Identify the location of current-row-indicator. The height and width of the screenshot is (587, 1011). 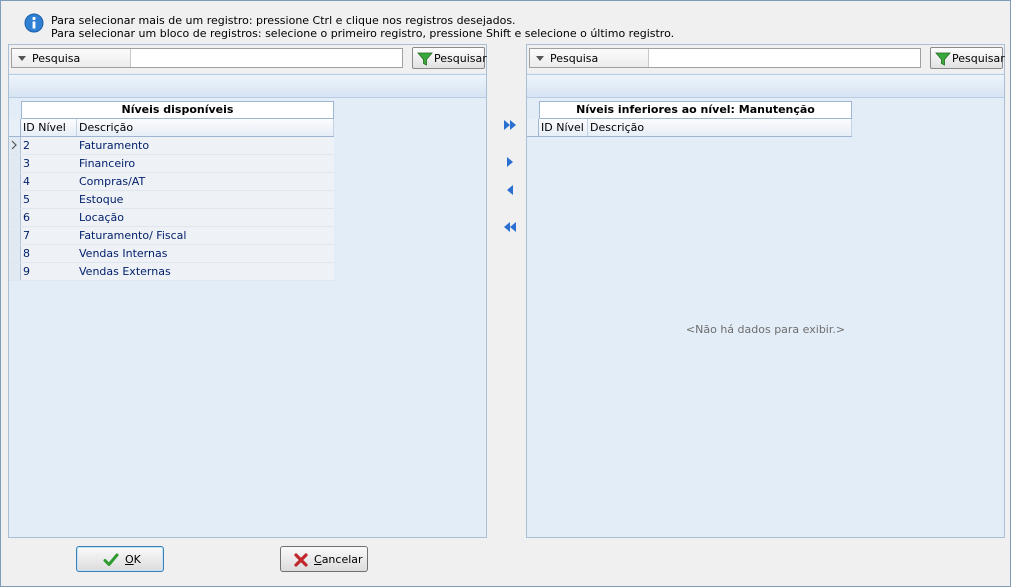
(15, 145).